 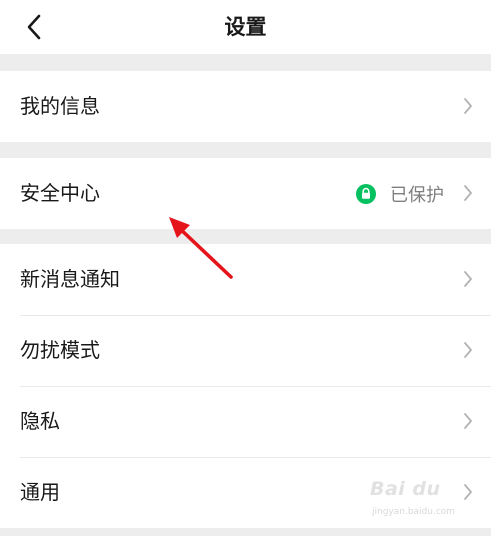 I want to click on settings-item-label: 通用, so click(x=40, y=492).